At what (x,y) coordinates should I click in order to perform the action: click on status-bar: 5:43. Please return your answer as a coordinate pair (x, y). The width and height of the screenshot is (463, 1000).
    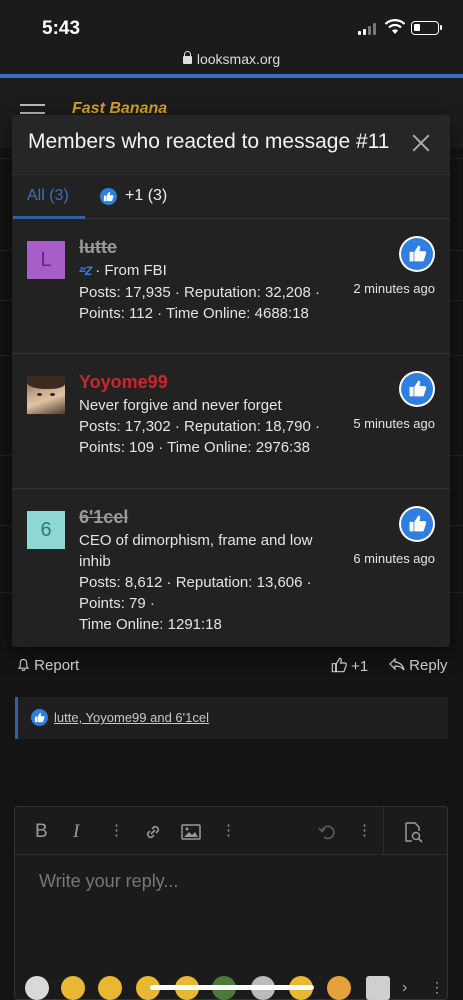
    Looking at the image, I should click on (231, 23).